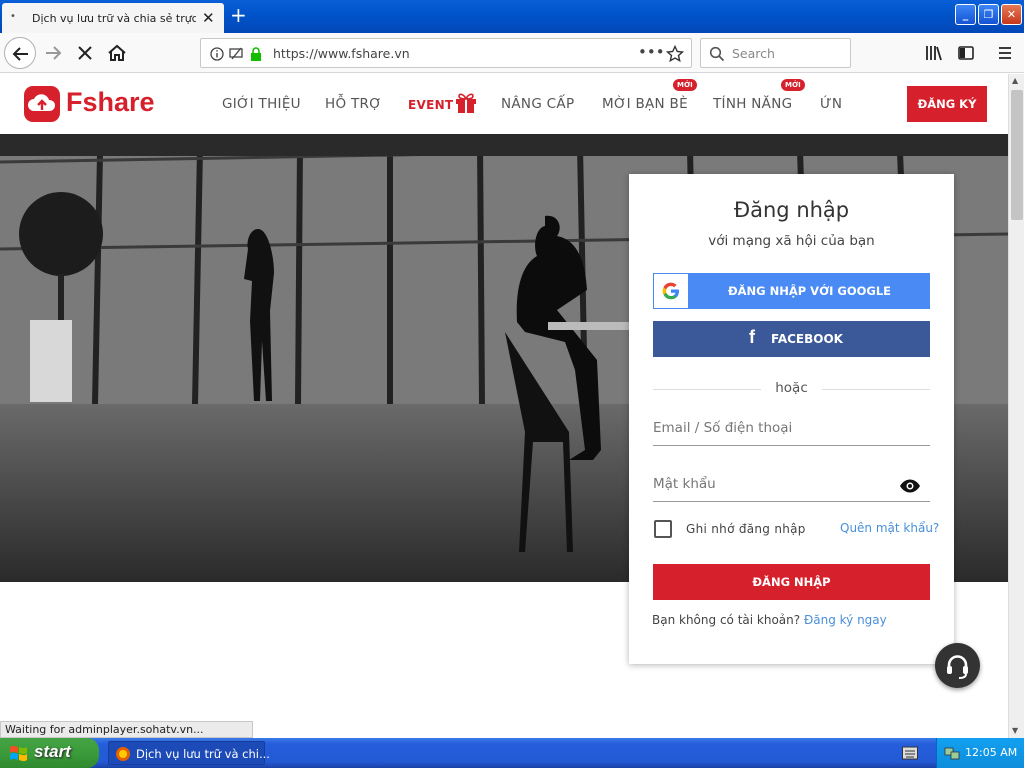  What do you see at coordinates (753, 53) in the screenshot?
I see `search-placeholder: Search` at bounding box center [753, 53].